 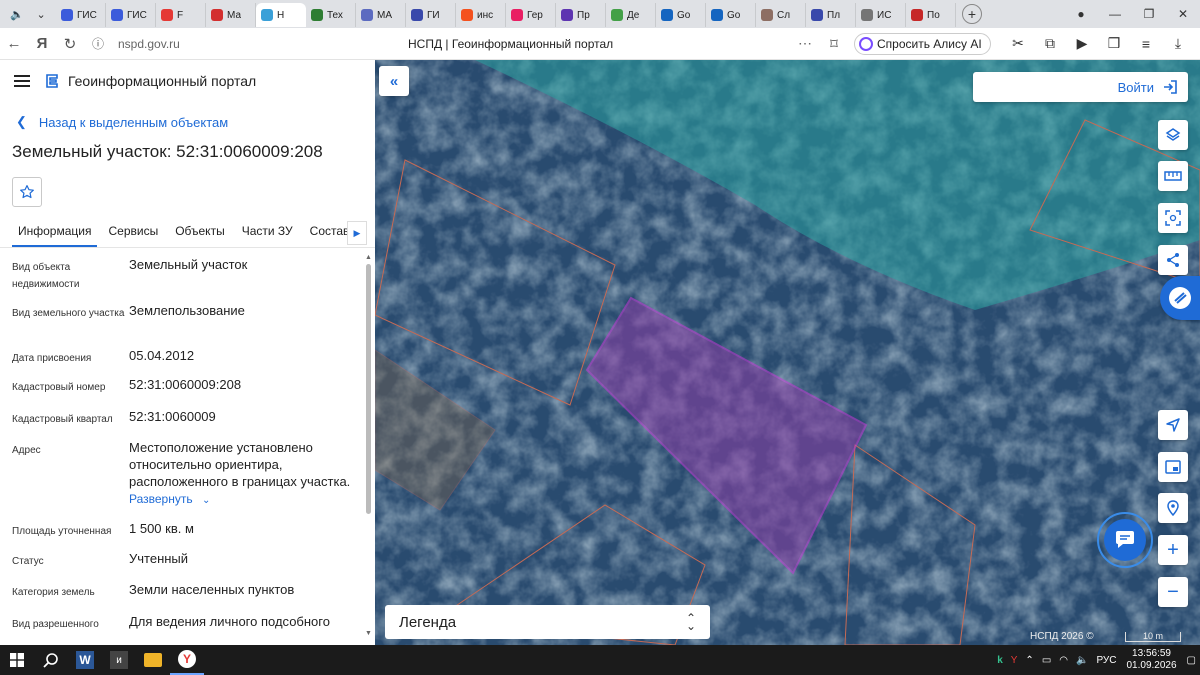 I want to click on expand-link: Развернуть ⌄, so click(x=244, y=500).